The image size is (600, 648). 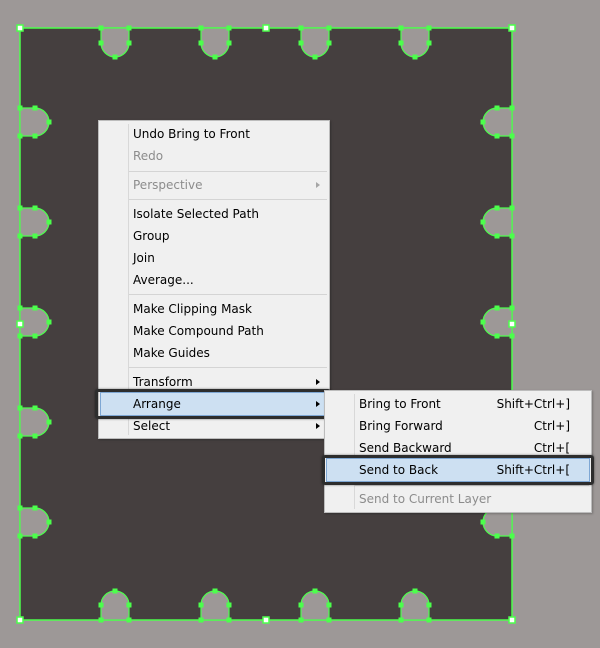 I want to click on menu-item-bring-to-front: Bring to Front Shift+Ctrl+], so click(x=458, y=404).